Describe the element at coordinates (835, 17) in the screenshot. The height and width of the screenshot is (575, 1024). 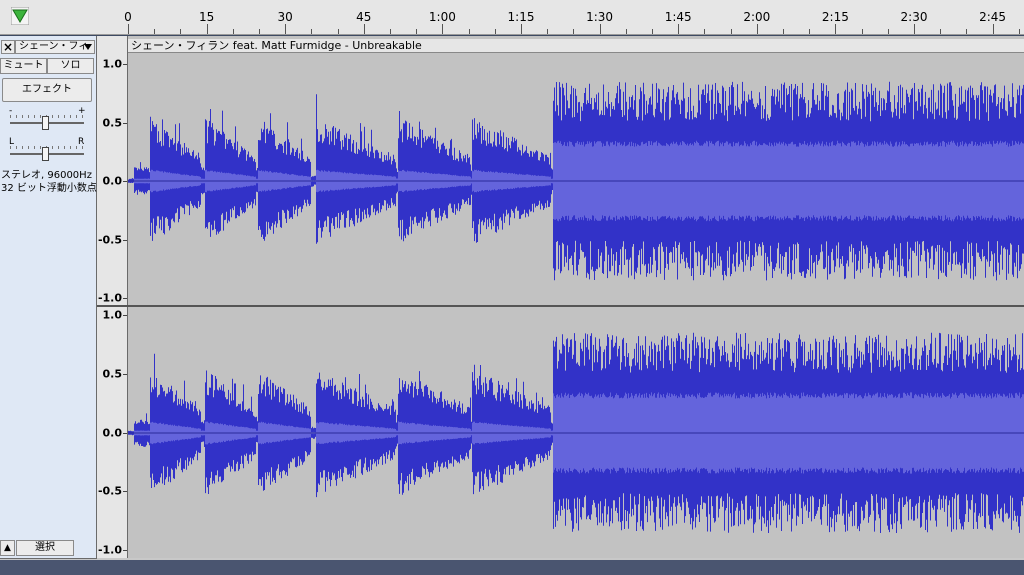
I see `time-tick-label: 2:15` at that location.